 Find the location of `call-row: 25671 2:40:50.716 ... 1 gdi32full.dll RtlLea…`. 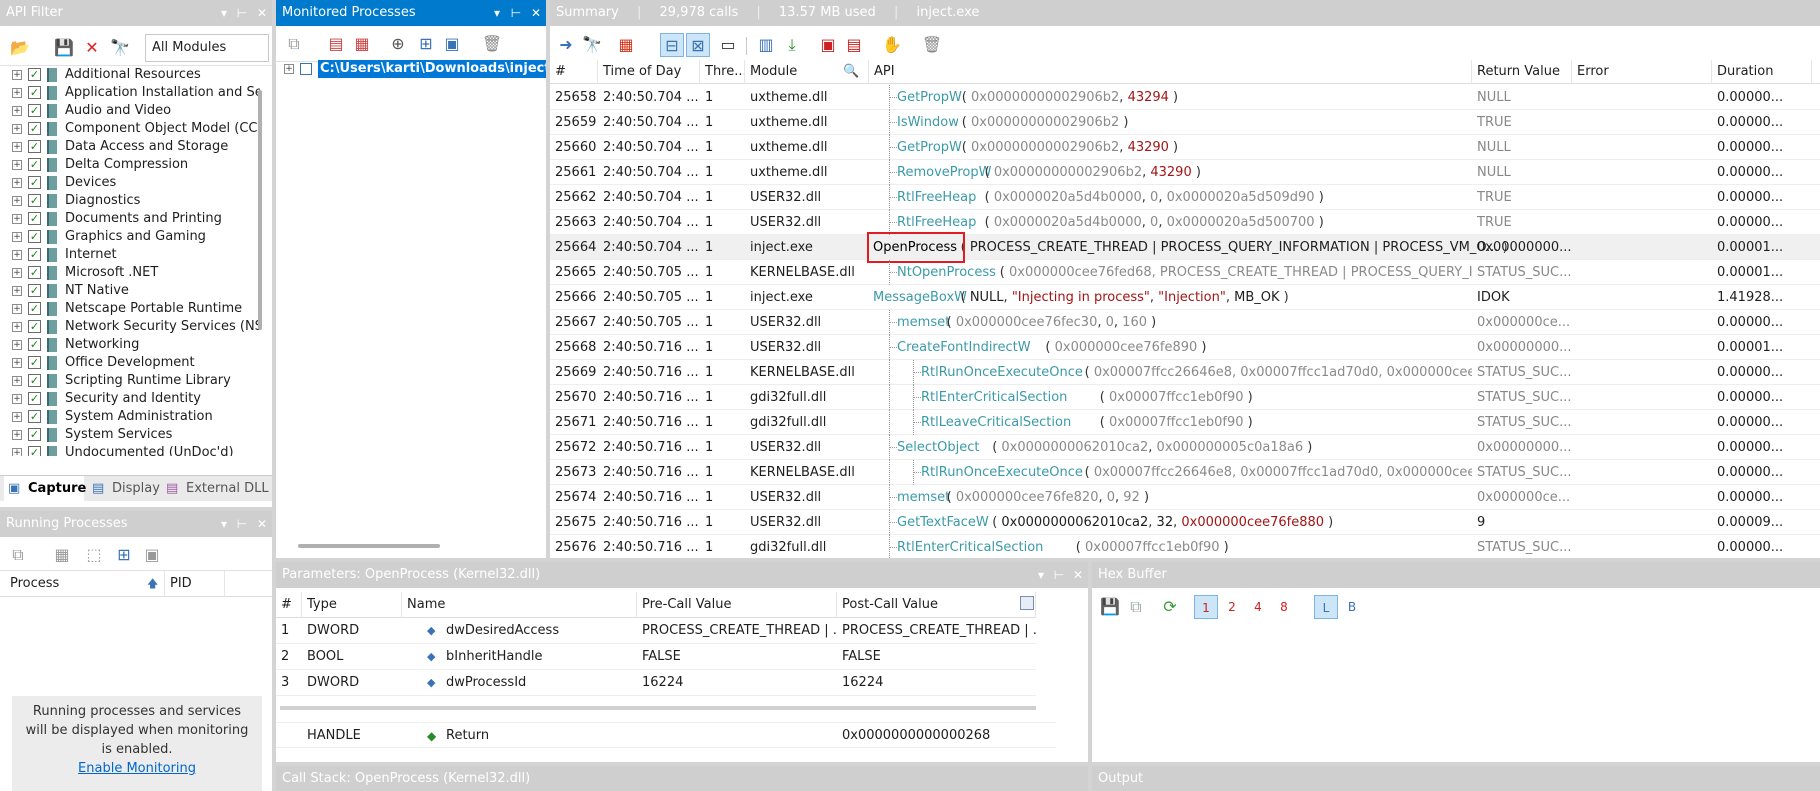

call-row: 25671 2:40:50.716 ... 1 gdi32full.dll RtlLea… is located at coordinates (1185, 422).